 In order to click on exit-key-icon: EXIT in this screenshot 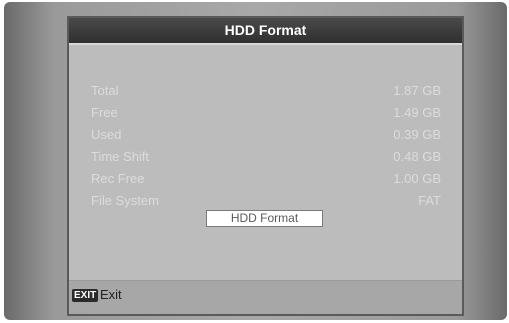, I will do `click(85, 295)`.